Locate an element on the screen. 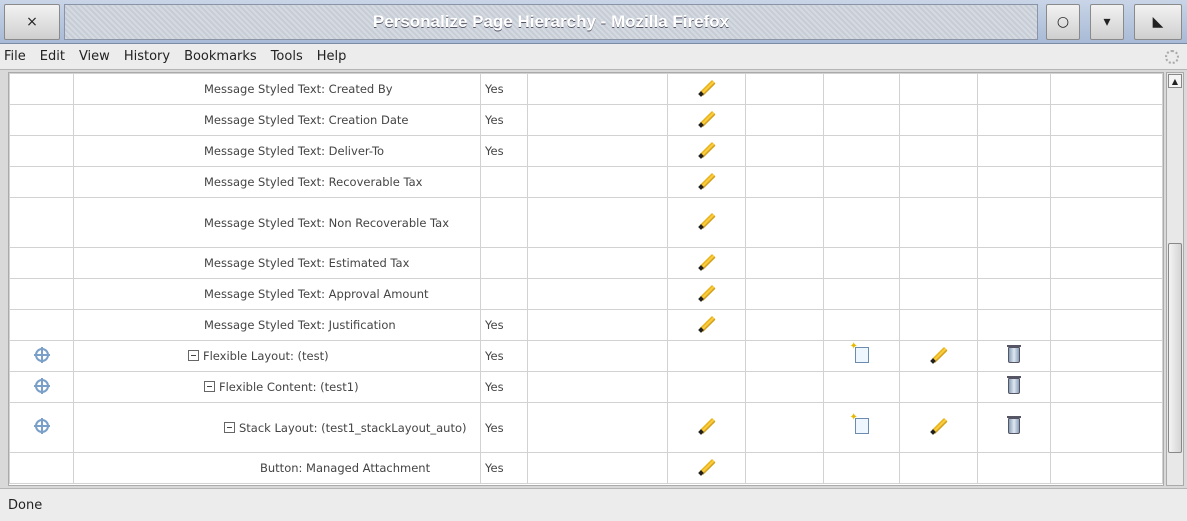 Image resolution: width=1187 pixels, height=521 pixels. scrollbar-thumb is located at coordinates (1175, 348).